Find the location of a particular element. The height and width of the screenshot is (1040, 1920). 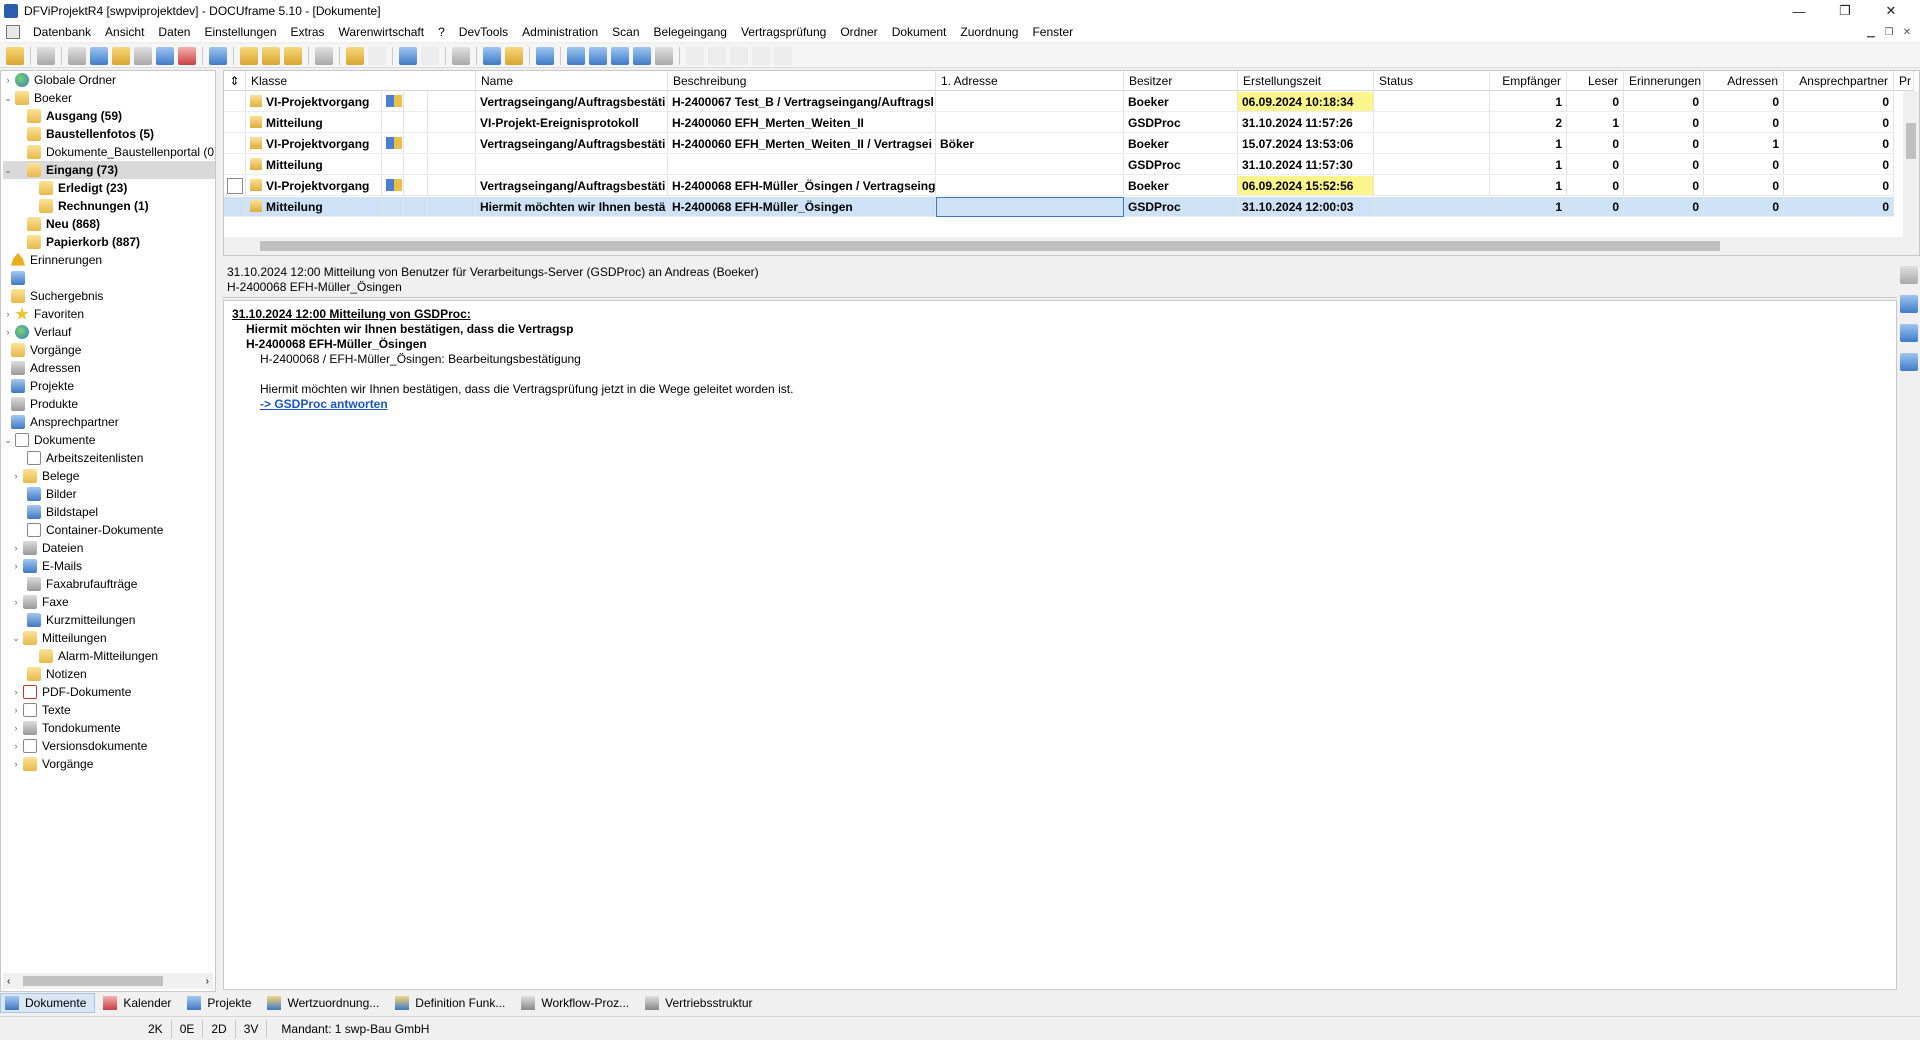

column-header-klasse: Klasse is located at coordinates (361, 80).